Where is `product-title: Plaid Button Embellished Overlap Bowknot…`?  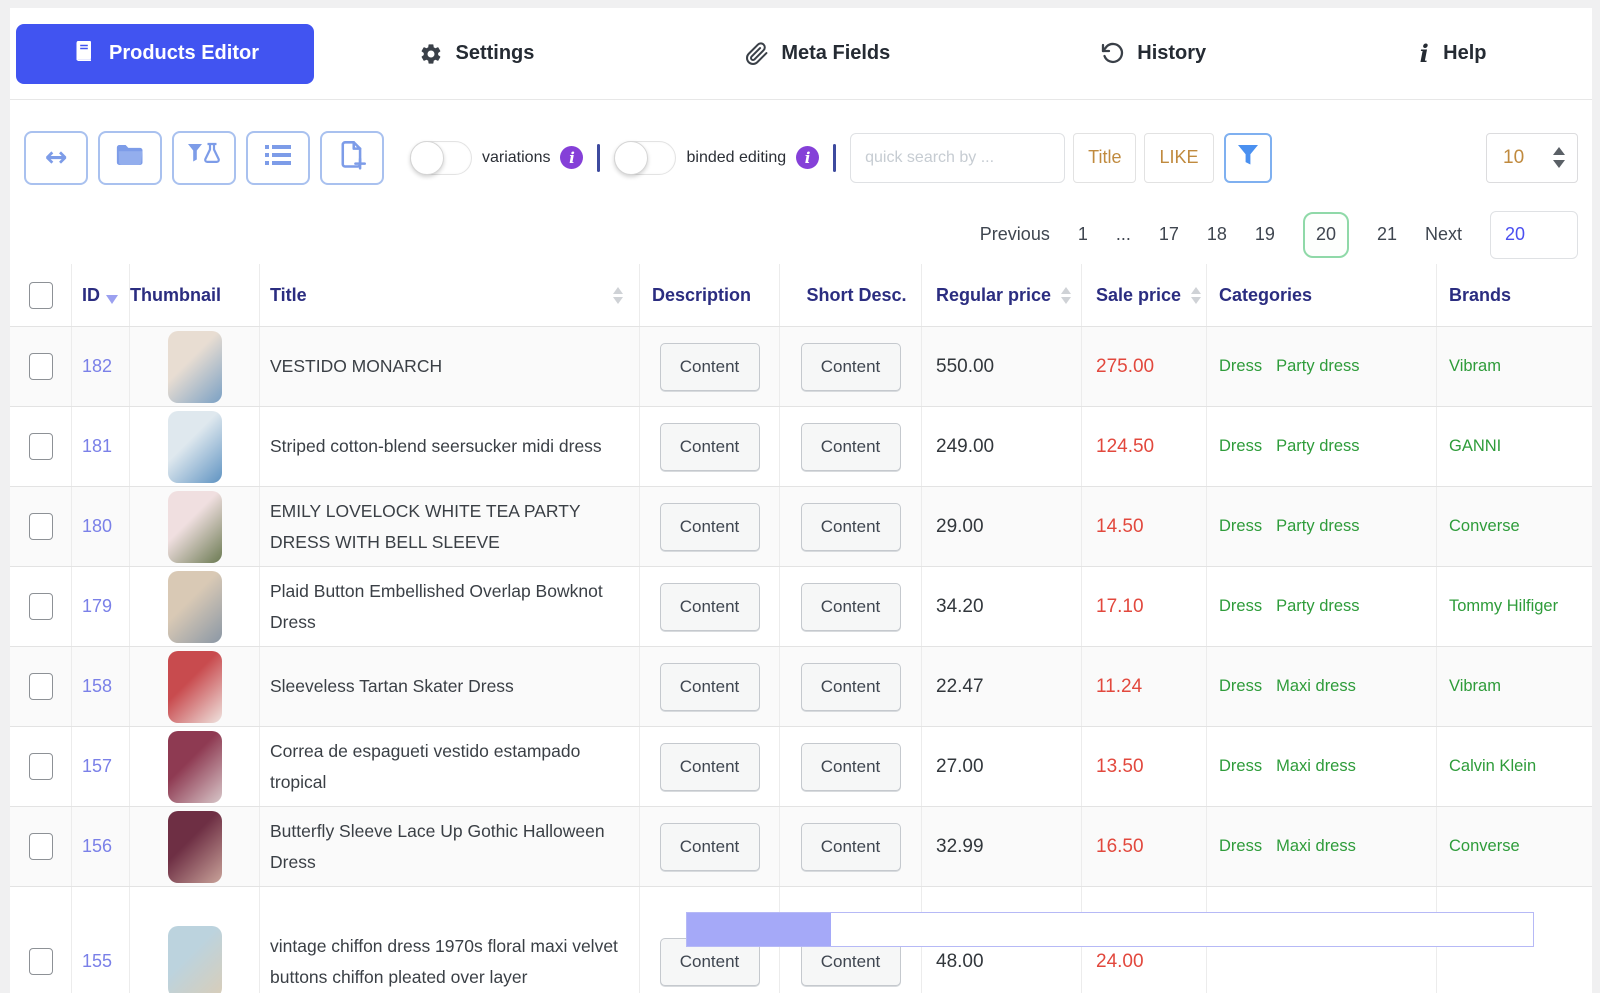
product-title: Plaid Button Embellished Overlap Bowknot… is located at coordinates (446, 606).